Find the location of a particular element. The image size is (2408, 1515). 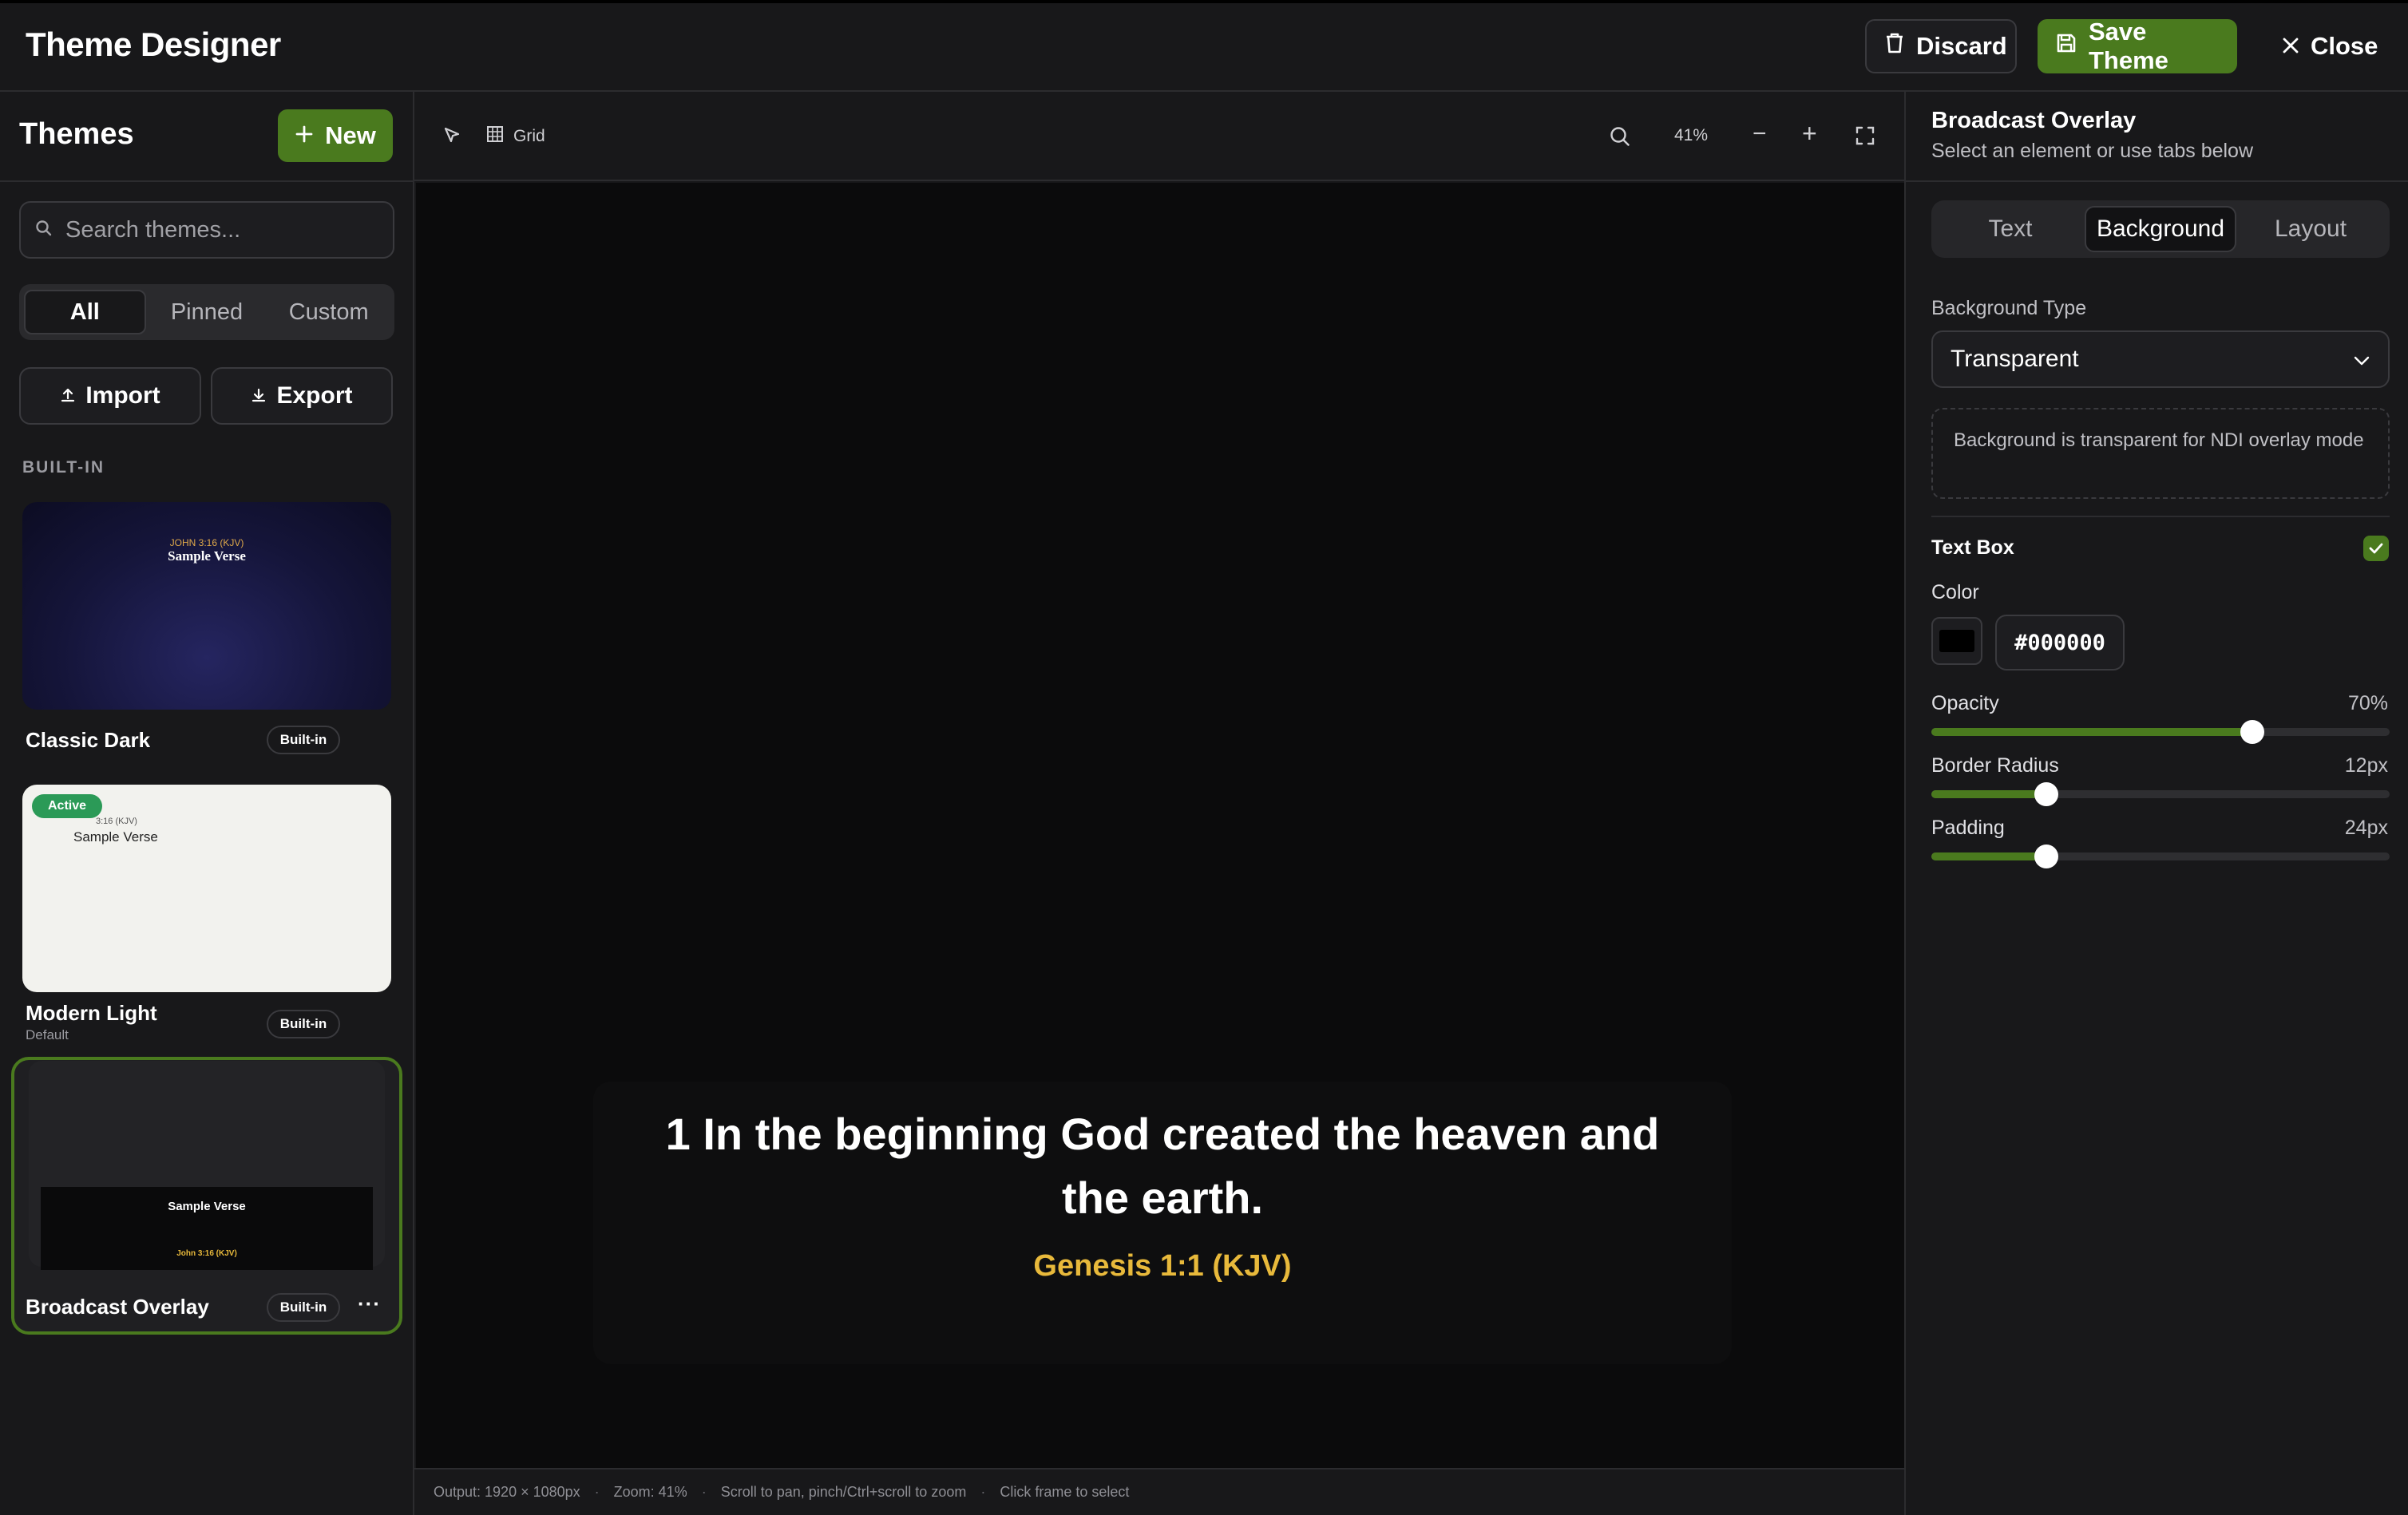

filter-segmented-control: All Pinned Custom is located at coordinates (207, 312).